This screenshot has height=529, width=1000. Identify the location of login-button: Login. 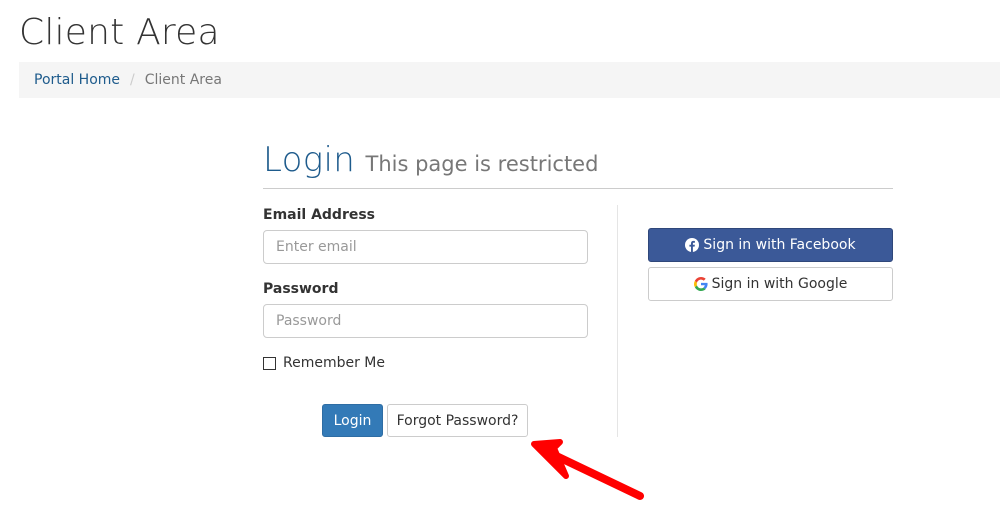
(352, 420).